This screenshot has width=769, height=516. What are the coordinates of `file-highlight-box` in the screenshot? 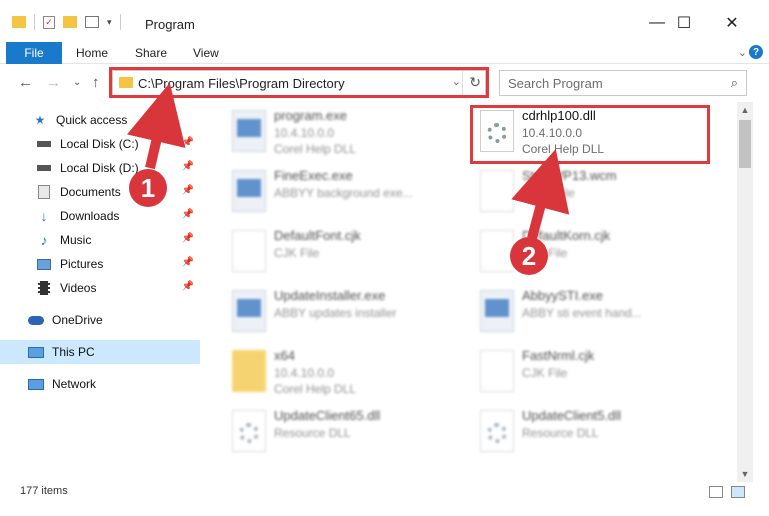 It's located at (590, 134).